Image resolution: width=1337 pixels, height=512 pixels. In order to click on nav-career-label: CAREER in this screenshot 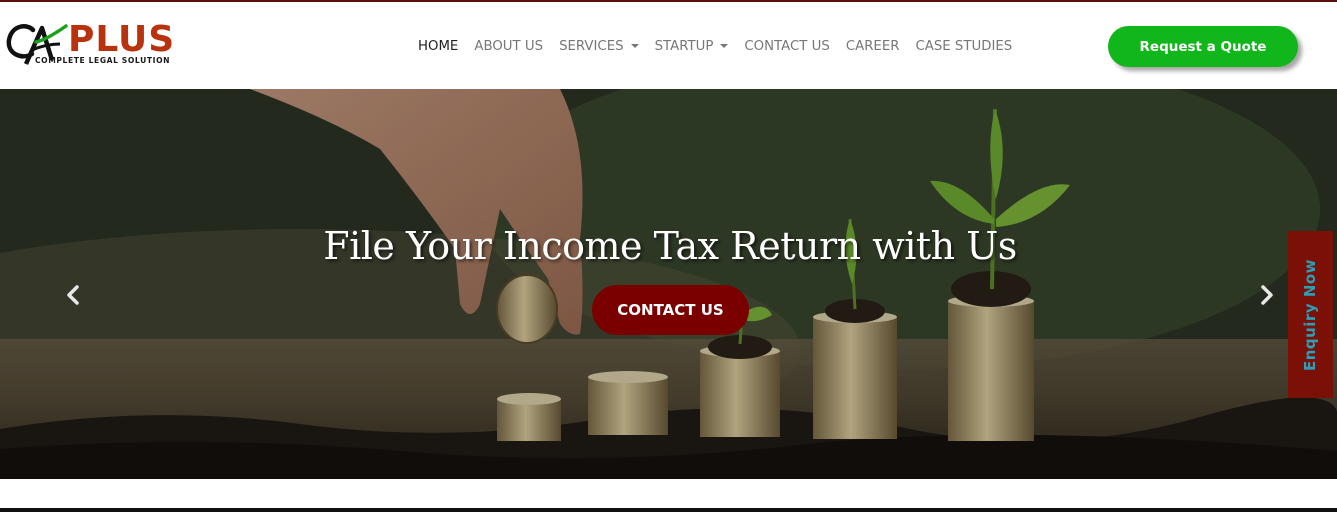, I will do `click(872, 46)`.